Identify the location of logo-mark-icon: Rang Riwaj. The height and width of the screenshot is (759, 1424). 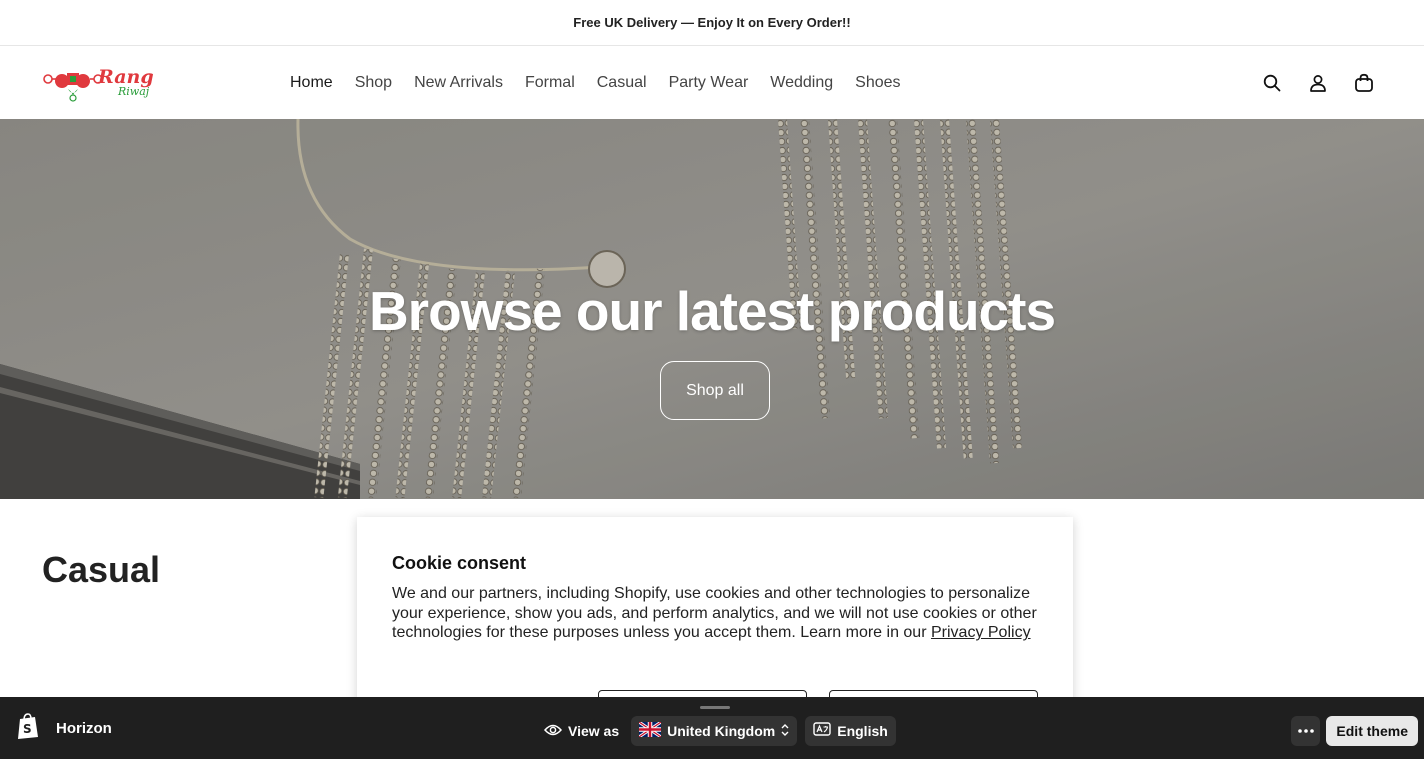
(98, 84).